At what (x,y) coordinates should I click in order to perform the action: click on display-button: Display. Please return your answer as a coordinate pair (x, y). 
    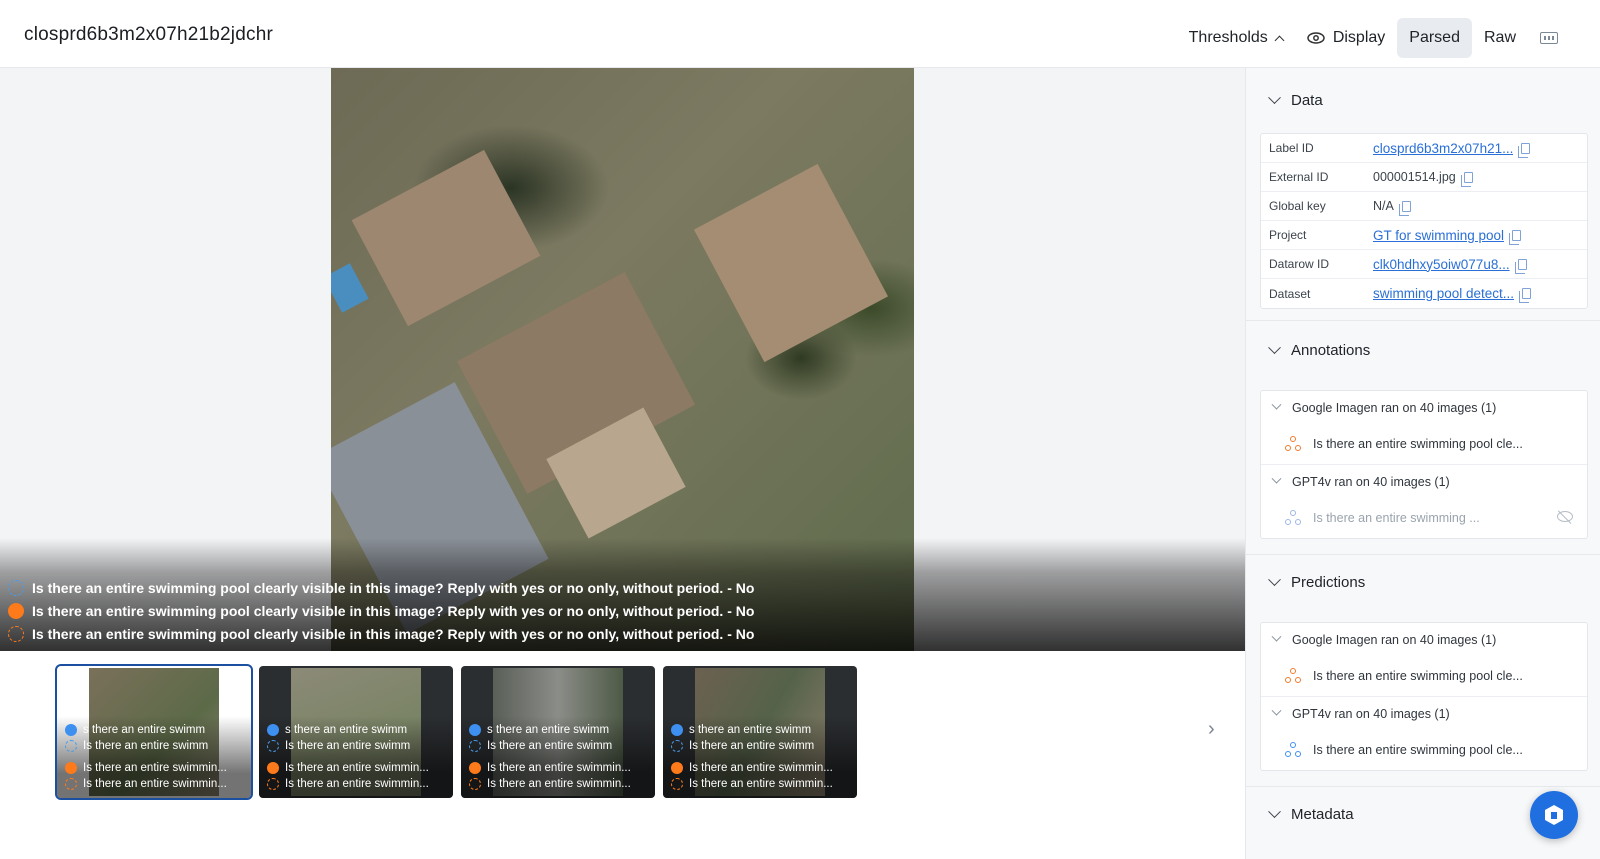
    Looking at the image, I should click on (1346, 38).